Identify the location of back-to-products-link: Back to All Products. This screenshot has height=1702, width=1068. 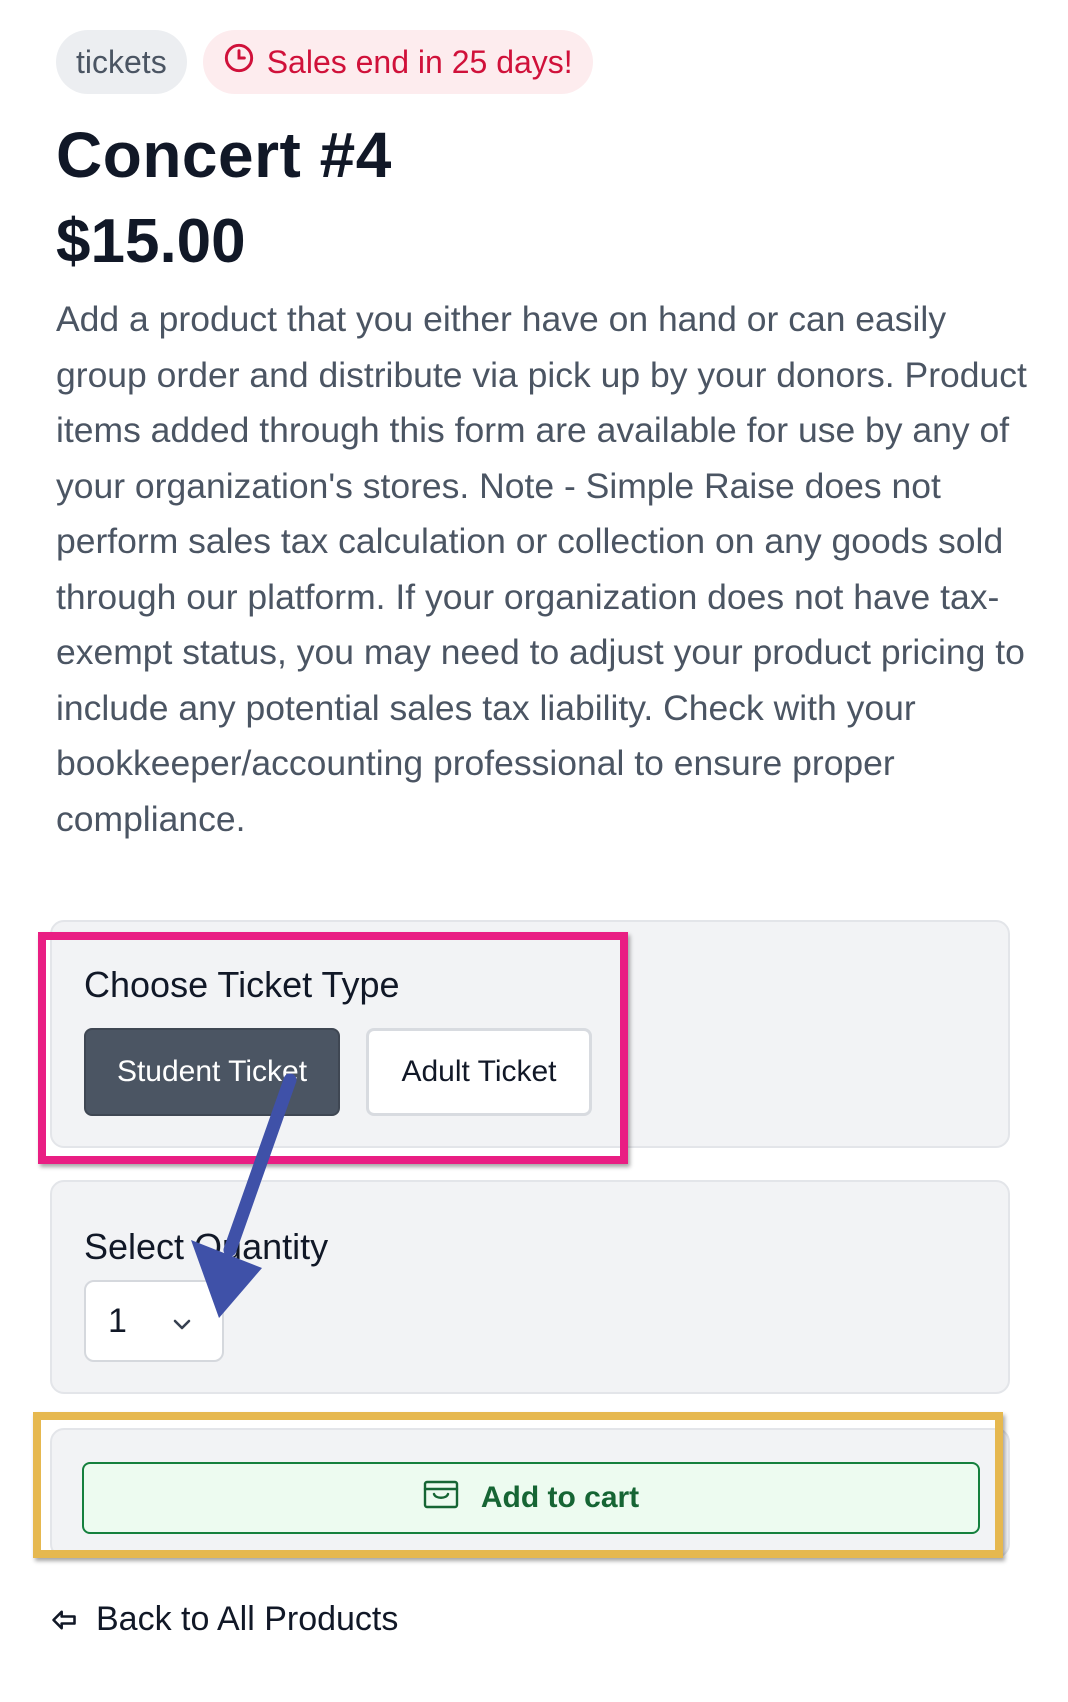
(224, 1619).